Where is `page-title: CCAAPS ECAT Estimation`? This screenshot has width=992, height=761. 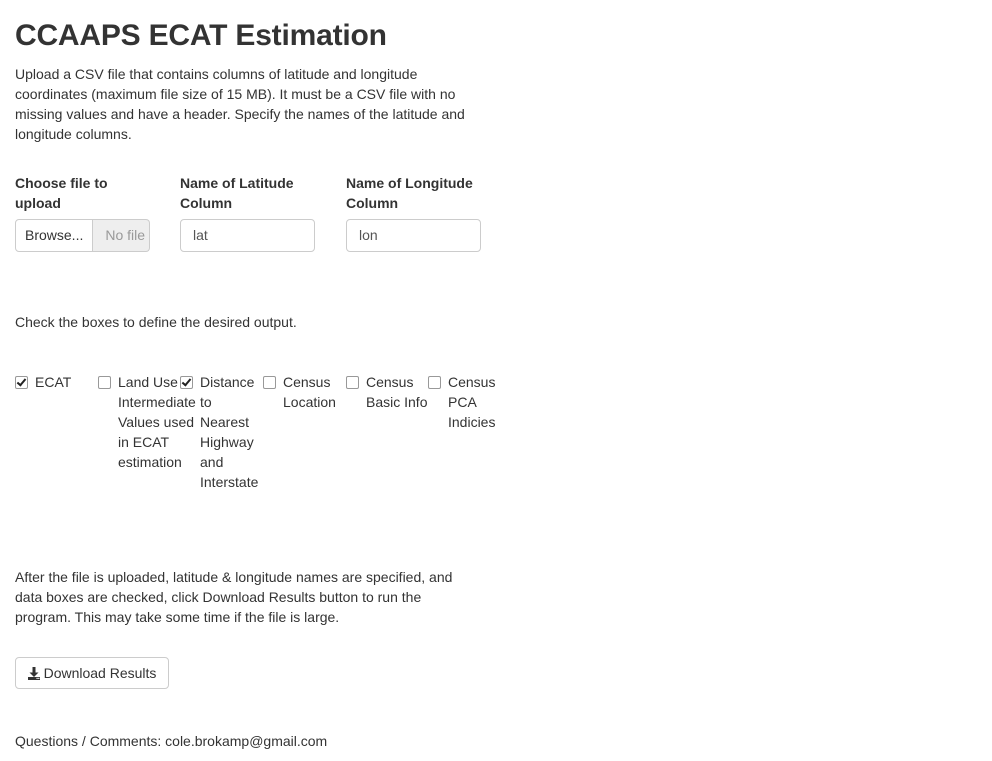 page-title: CCAAPS ECAT Estimation is located at coordinates (201, 35).